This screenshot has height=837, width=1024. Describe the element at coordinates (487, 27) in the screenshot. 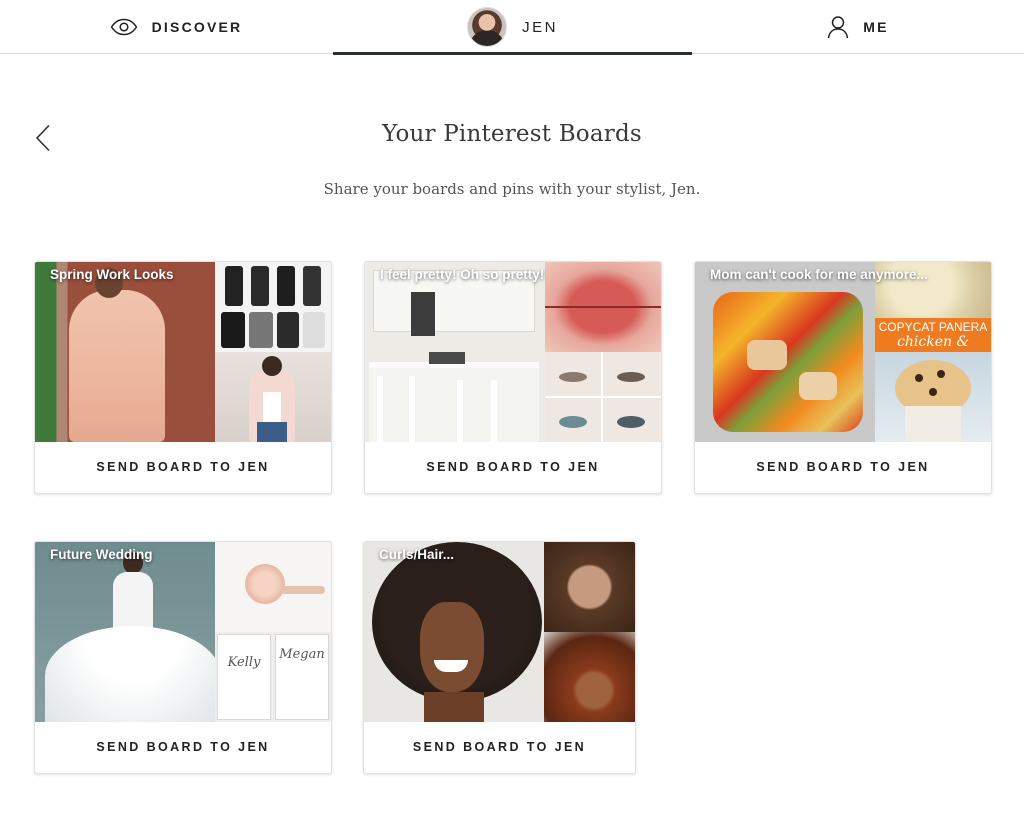

I see `stylist-avatar` at that location.